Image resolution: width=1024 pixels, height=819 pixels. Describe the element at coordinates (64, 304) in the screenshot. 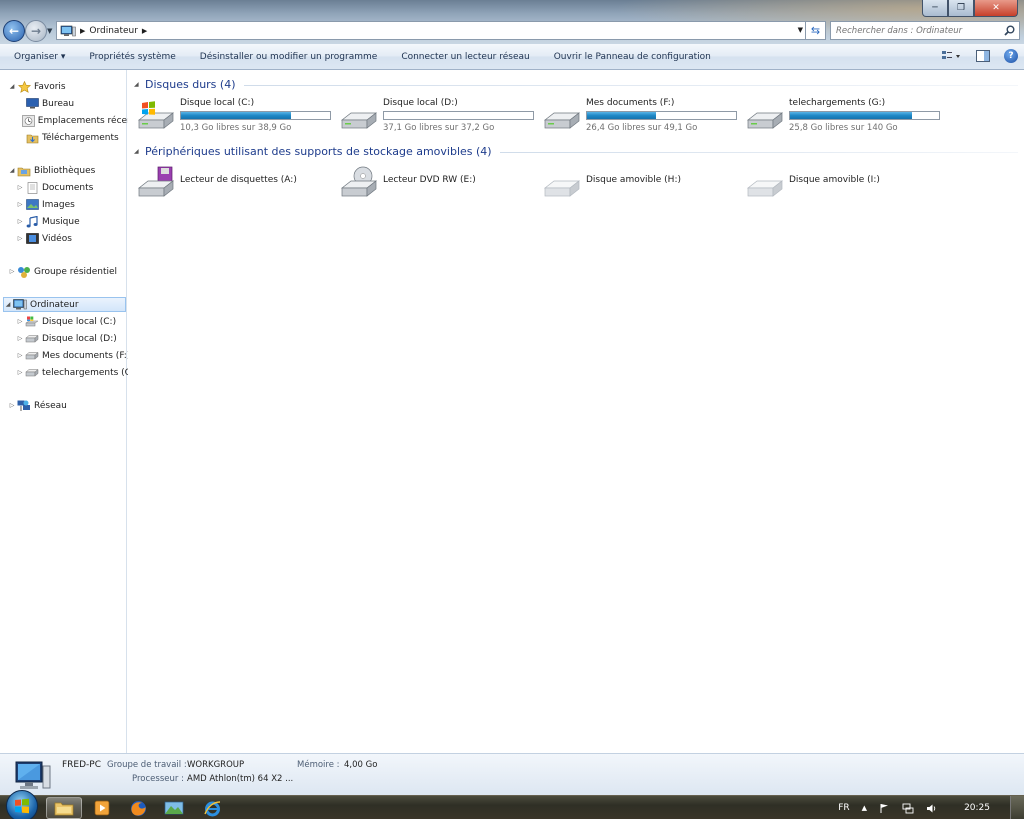

I see `nav-computer: ◢ Ordinateur` at that location.